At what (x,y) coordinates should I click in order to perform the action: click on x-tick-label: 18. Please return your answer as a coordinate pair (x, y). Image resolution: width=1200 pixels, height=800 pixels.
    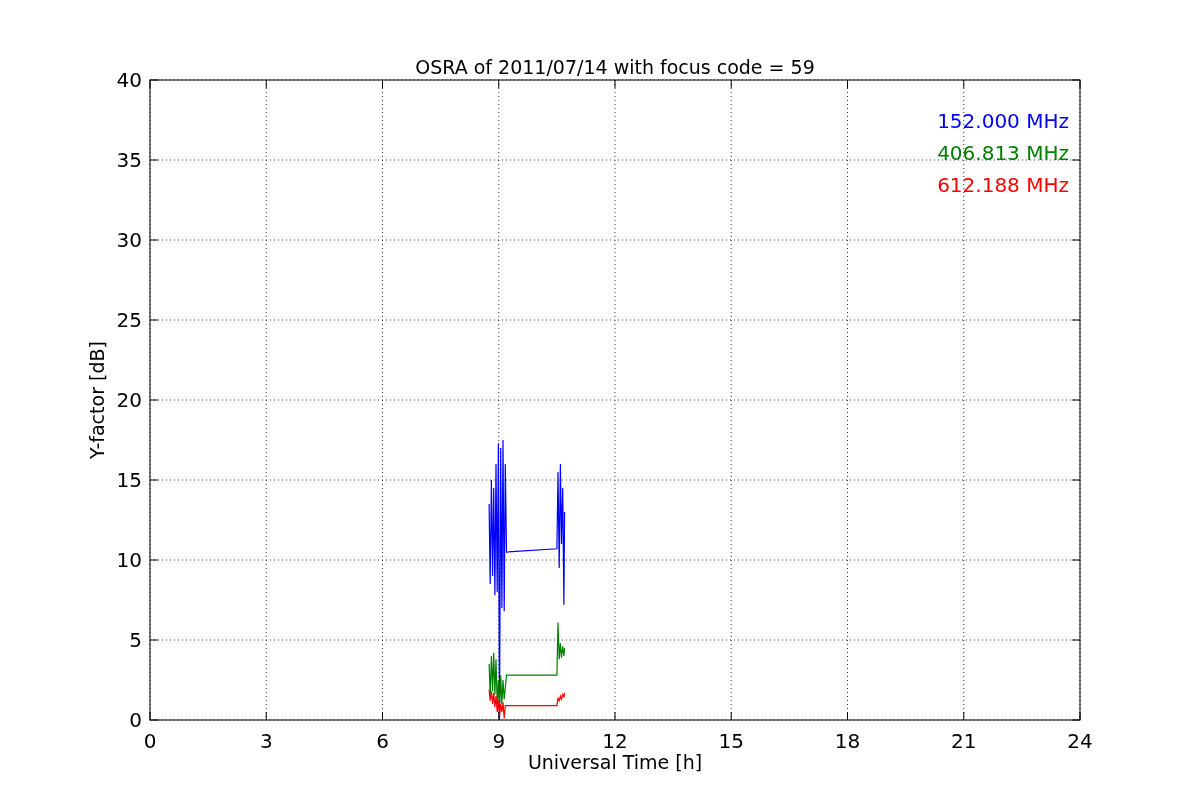
    Looking at the image, I should click on (847, 741).